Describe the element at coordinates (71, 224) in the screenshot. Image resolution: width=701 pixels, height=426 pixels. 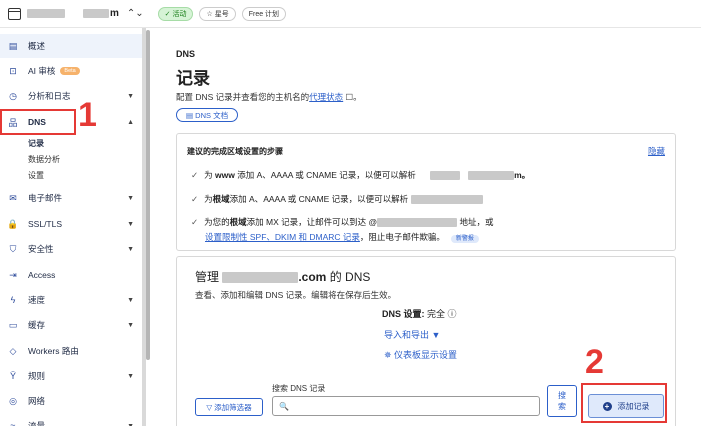
I see `sidebar-item-ssl: 🔒 SSL/TLS ▼` at that location.